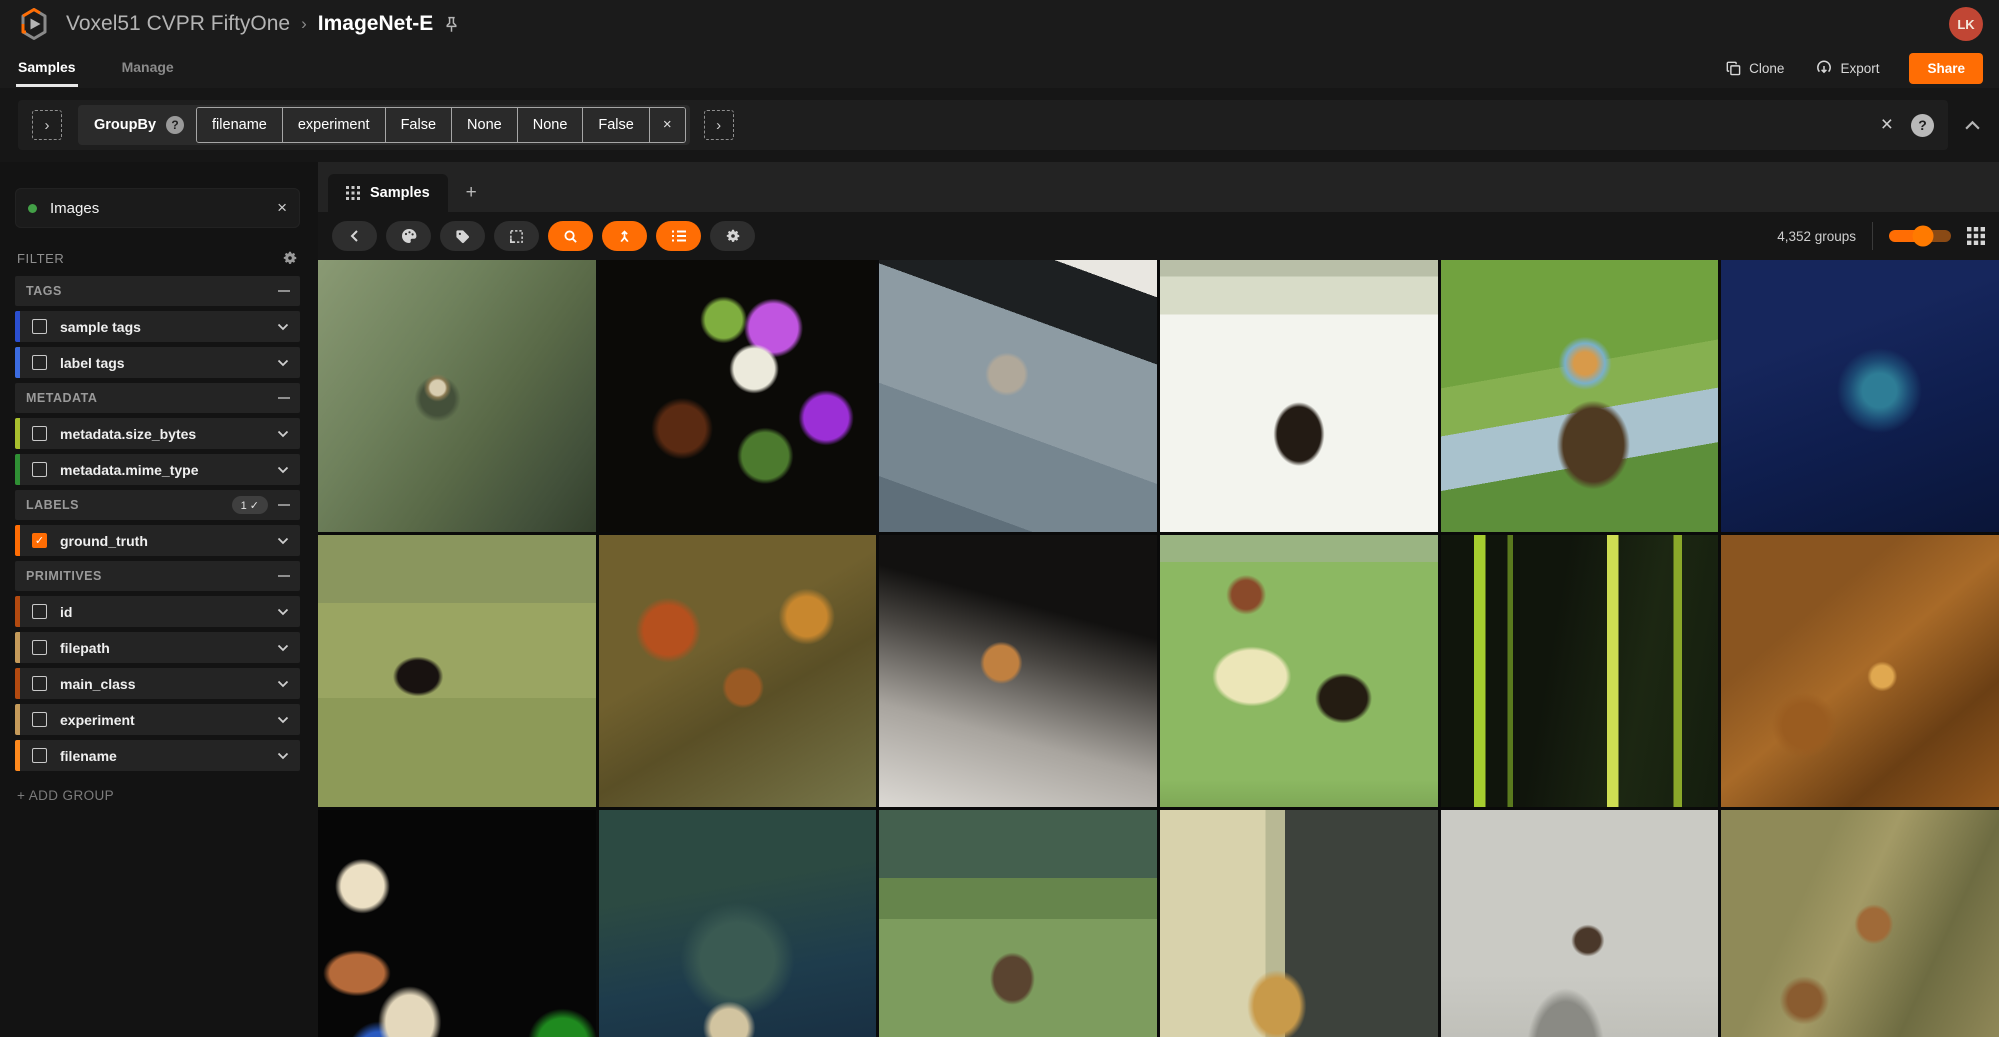  What do you see at coordinates (157, 647) in the screenshot?
I see `sidebar-field-row: filepath` at bounding box center [157, 647].